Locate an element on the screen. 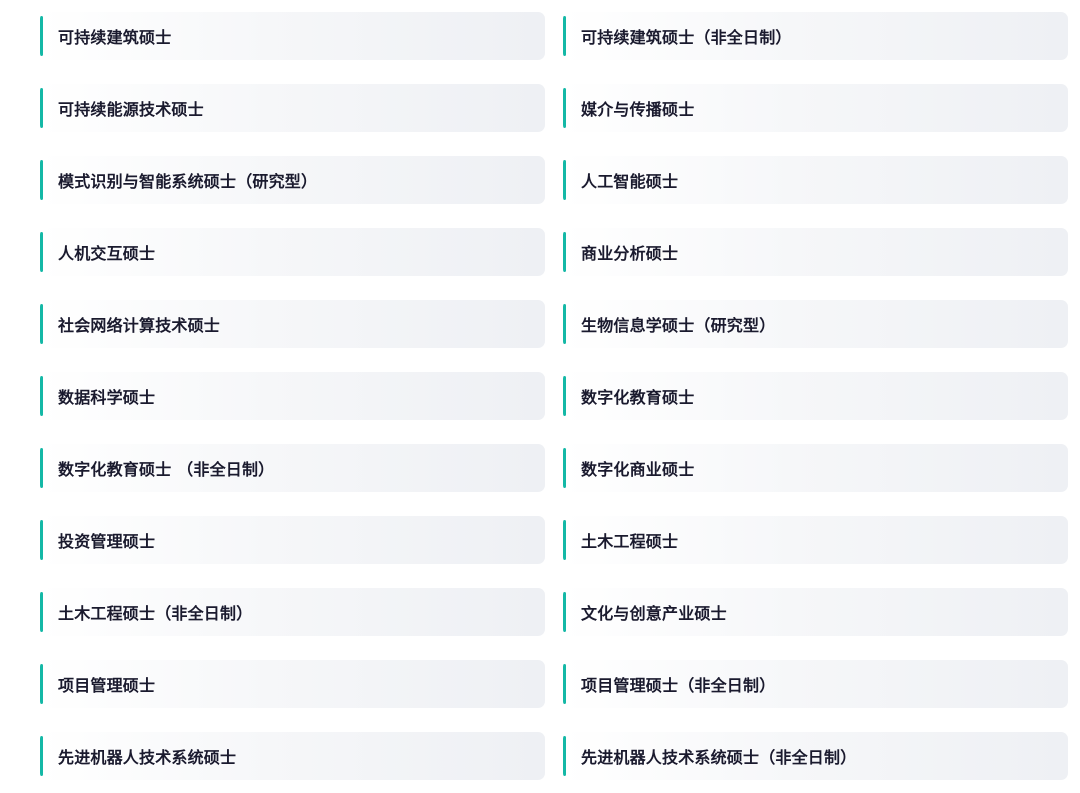  program-card: 数字化商业硕士 is located at coordinates (815, 468).